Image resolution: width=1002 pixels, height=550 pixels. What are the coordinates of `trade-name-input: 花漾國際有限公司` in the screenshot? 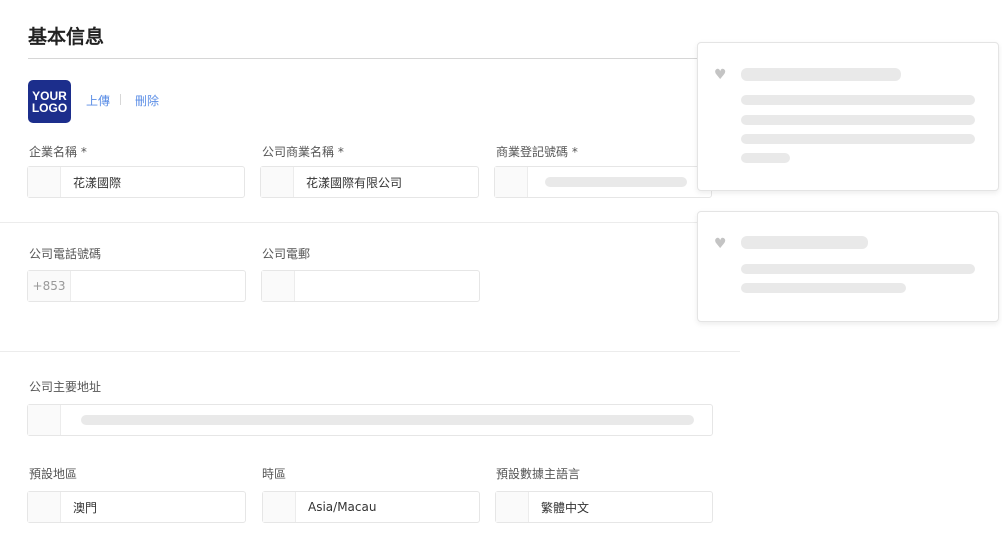 It's located at (369, 182).